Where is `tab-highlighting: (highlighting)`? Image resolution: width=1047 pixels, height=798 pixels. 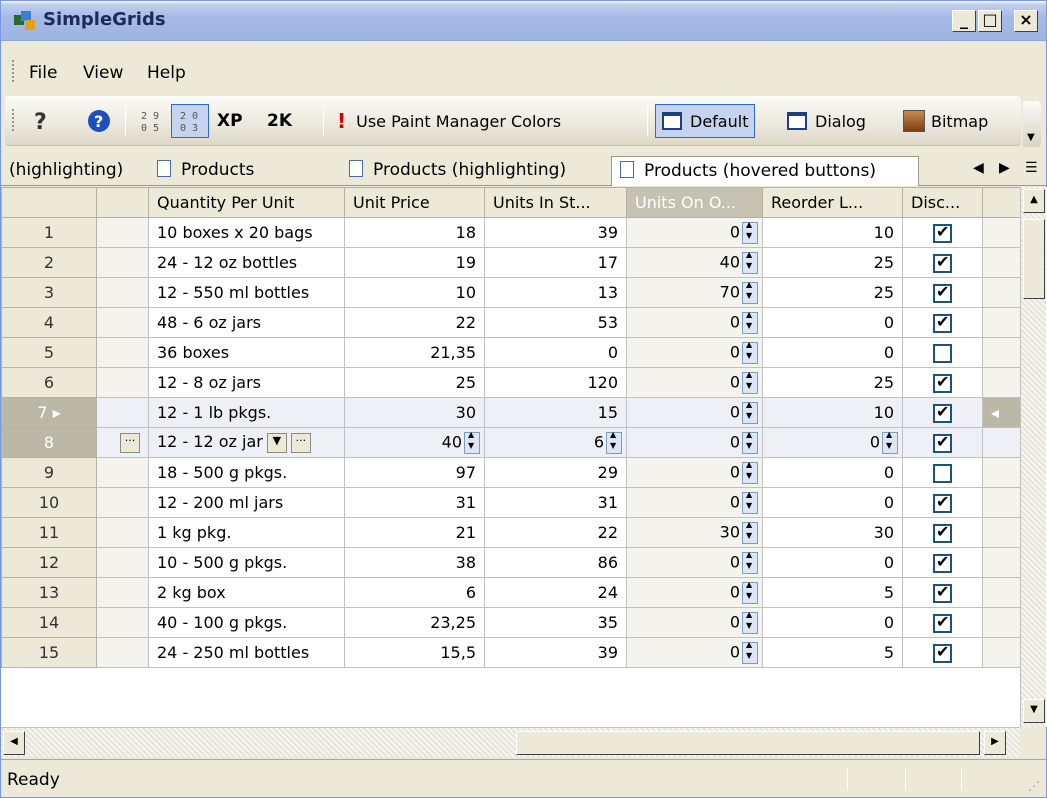
tab-highlighting: (highlighting) is located at coordinates (66, 171).